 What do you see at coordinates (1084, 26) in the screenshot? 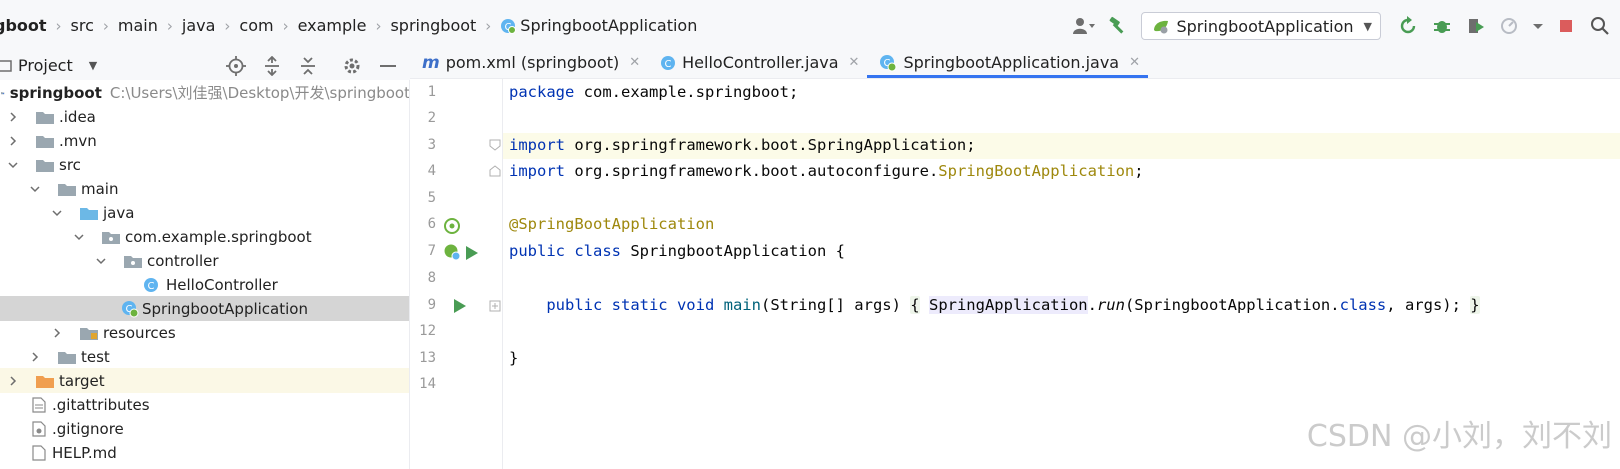
I see `user-icon` at bounding box center [1084, 26].